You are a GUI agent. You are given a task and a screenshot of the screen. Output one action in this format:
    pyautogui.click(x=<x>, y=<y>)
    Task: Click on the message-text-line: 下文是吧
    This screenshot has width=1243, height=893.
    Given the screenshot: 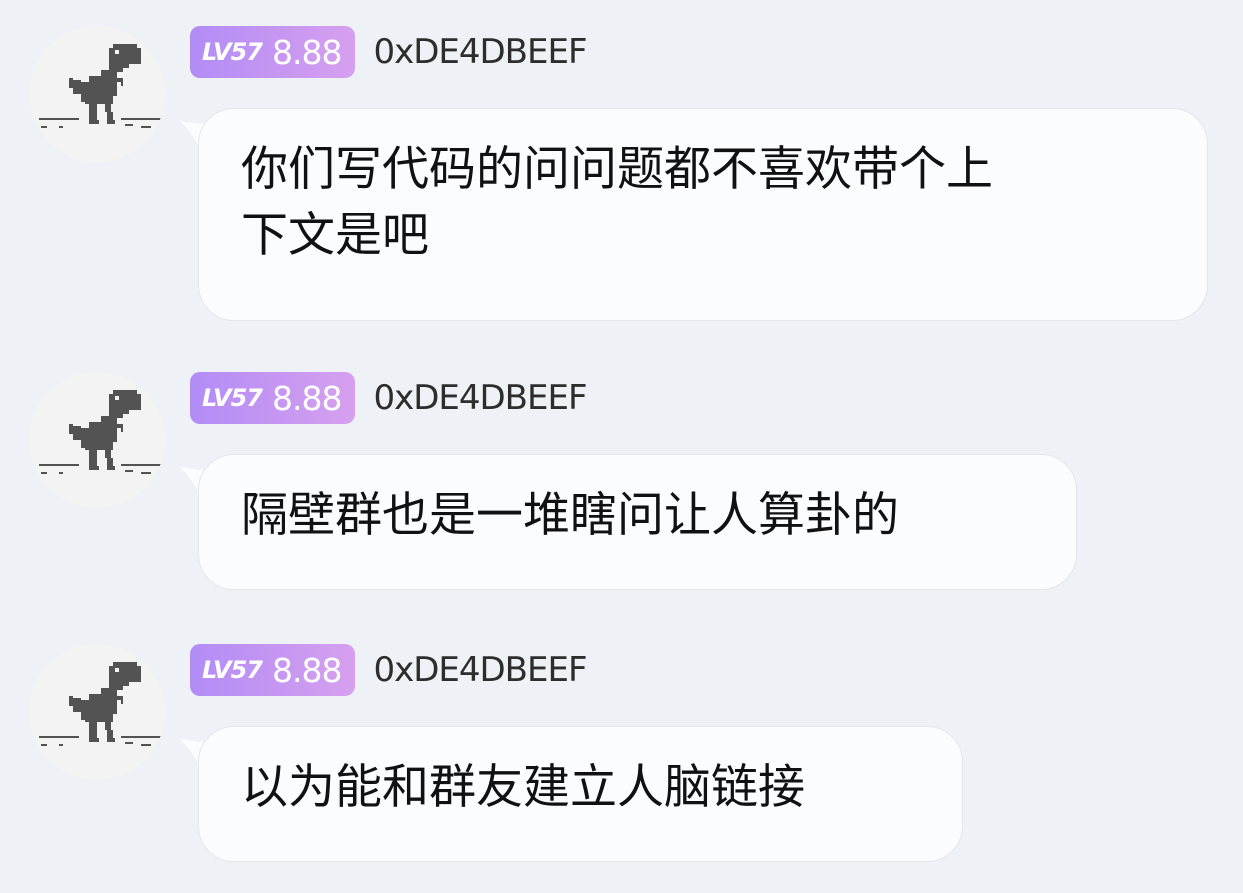 What is the action you would take?
    pyautogui.click(x=335, y=235)
    